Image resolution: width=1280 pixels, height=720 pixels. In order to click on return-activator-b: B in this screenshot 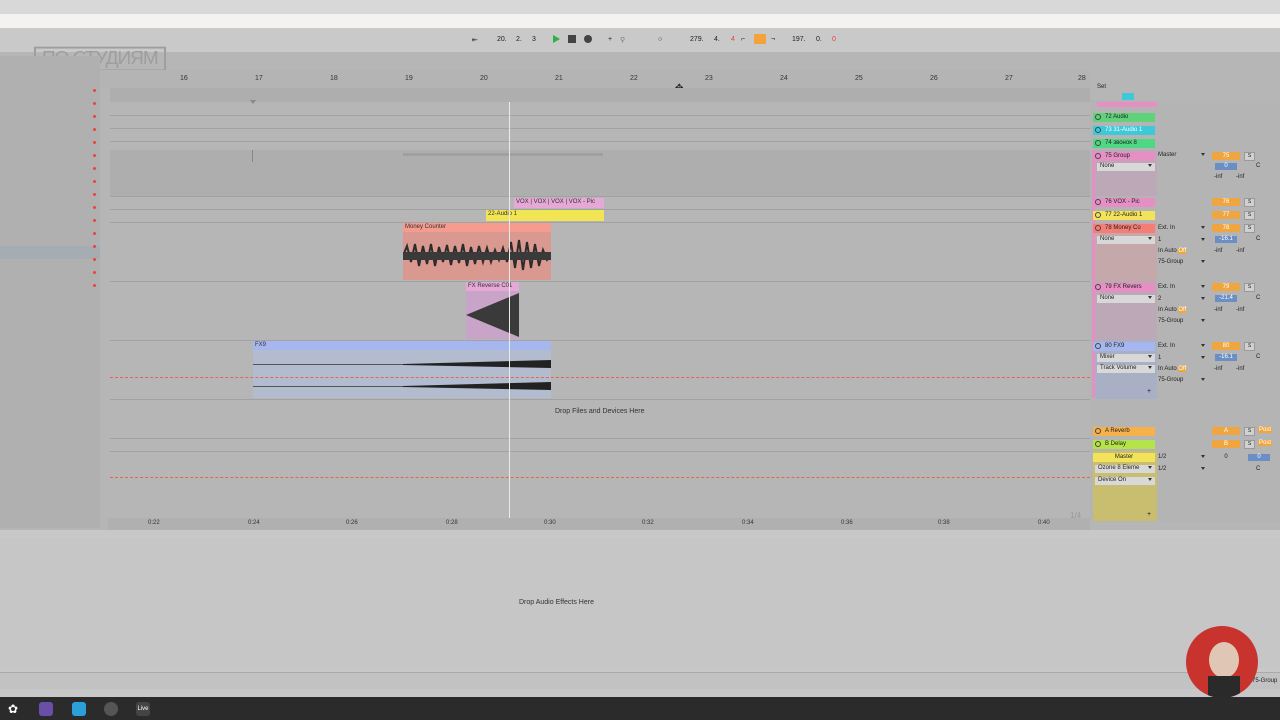, I will do `click(1226, 444)`.